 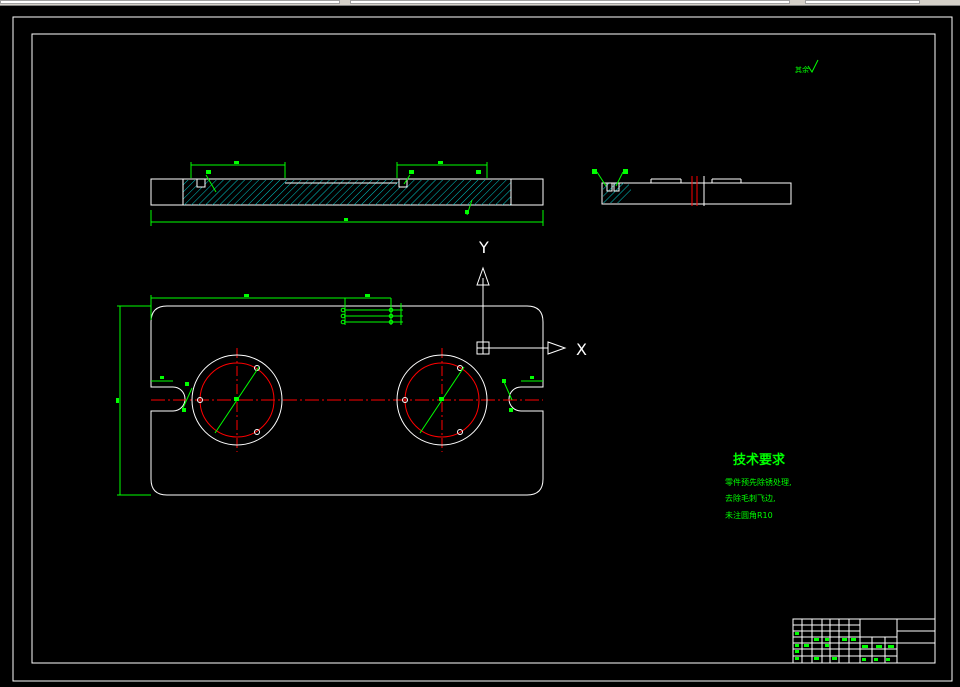 What do you see at coordinates (758, 482) in the screenshot?
I see `note-line-1: 零件预先除锈处理,` at bounding box center [758, 482].